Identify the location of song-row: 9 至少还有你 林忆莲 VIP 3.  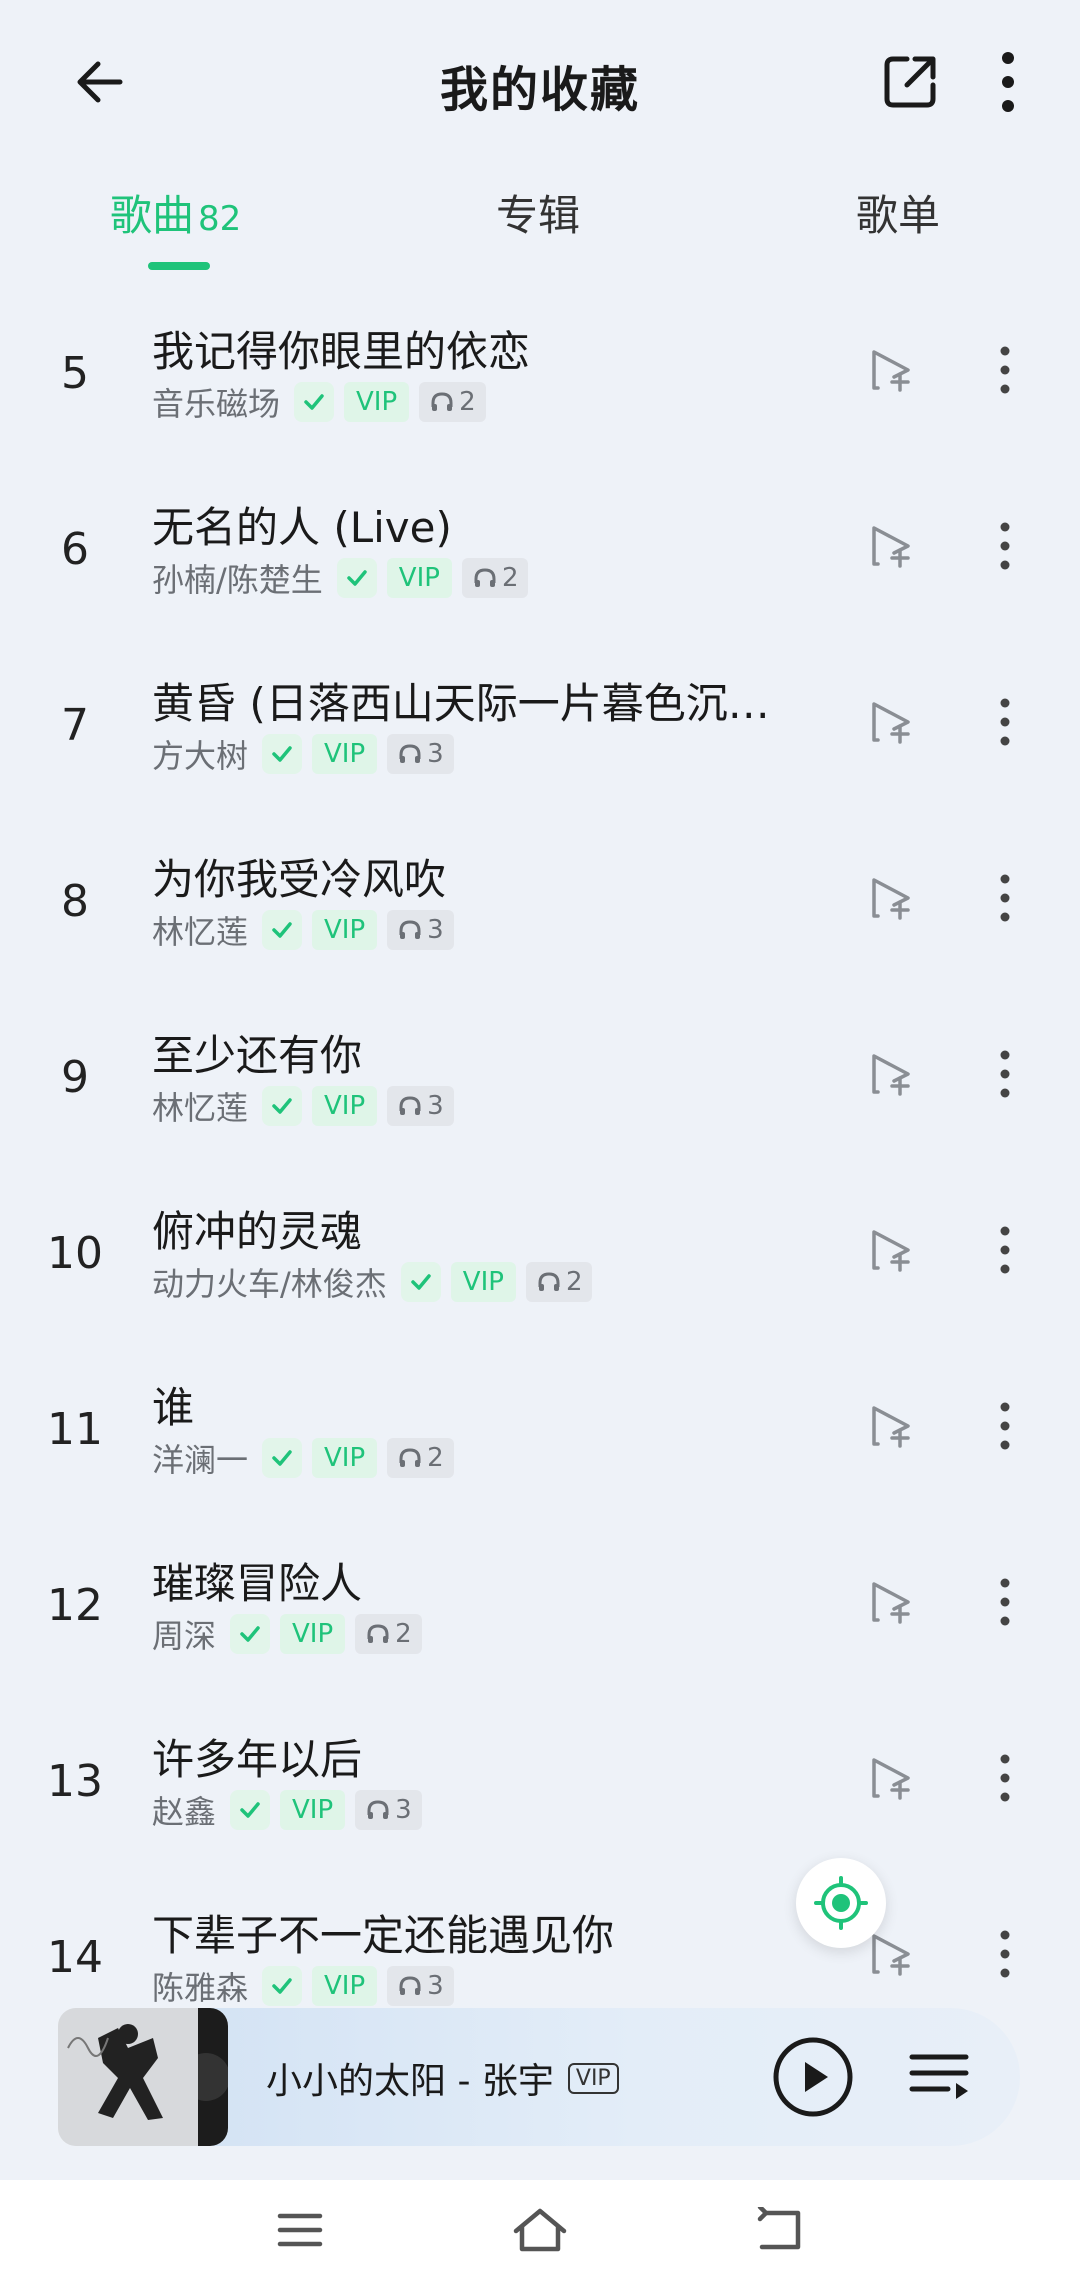
(540, 1092).